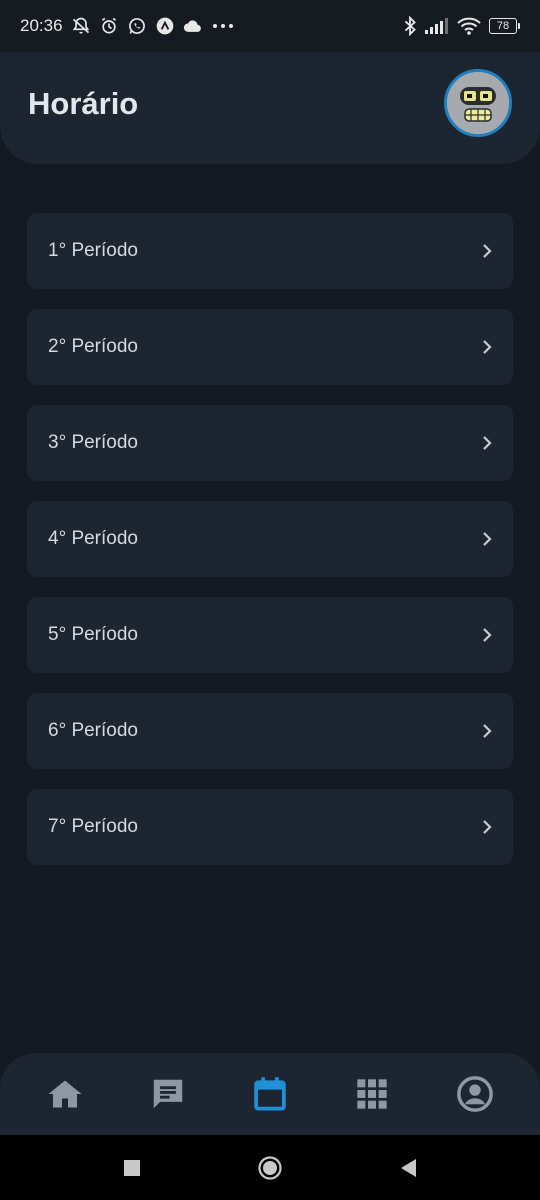 The height and width of the screenshot is (1200, 540). I want to click on signal-icon, so click(437, 26).